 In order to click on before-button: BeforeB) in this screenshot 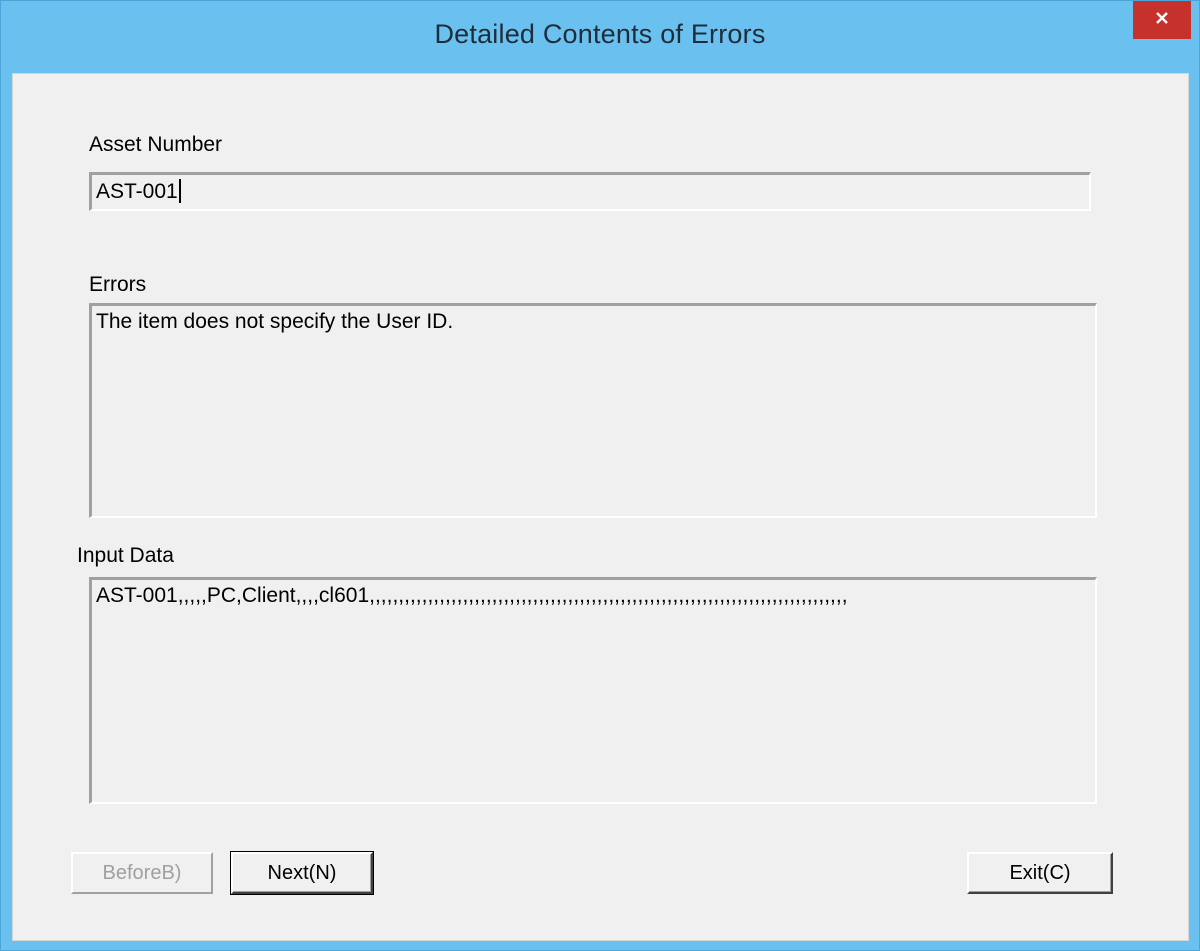, I will do `click(142, 873)`.